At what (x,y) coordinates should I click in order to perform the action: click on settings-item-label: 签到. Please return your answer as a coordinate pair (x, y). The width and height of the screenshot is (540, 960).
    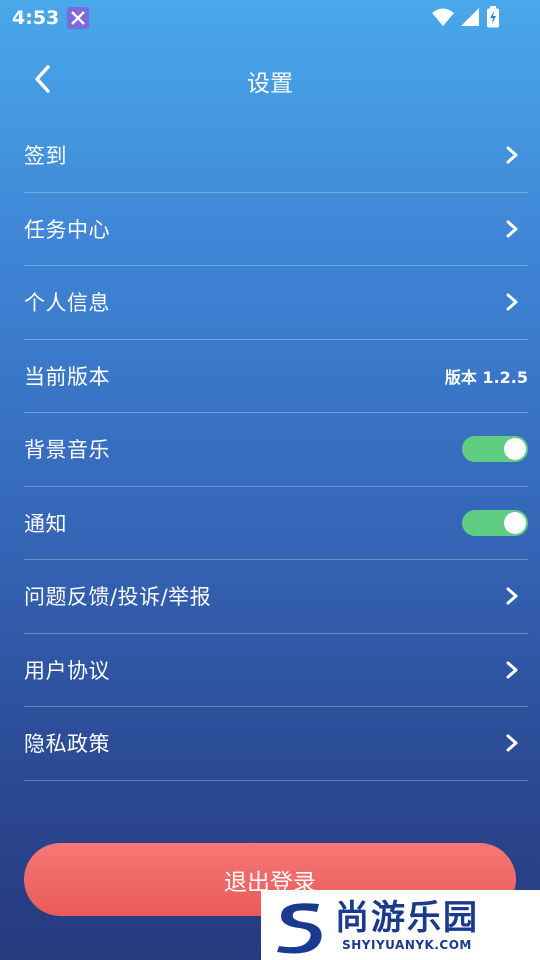
    Looking at the image, I should click on (45, 156).